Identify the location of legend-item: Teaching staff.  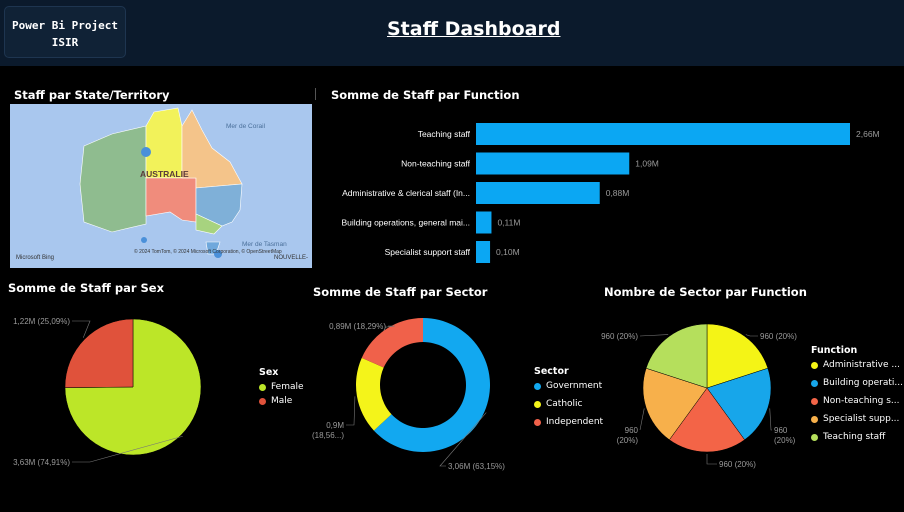
(848, 437).